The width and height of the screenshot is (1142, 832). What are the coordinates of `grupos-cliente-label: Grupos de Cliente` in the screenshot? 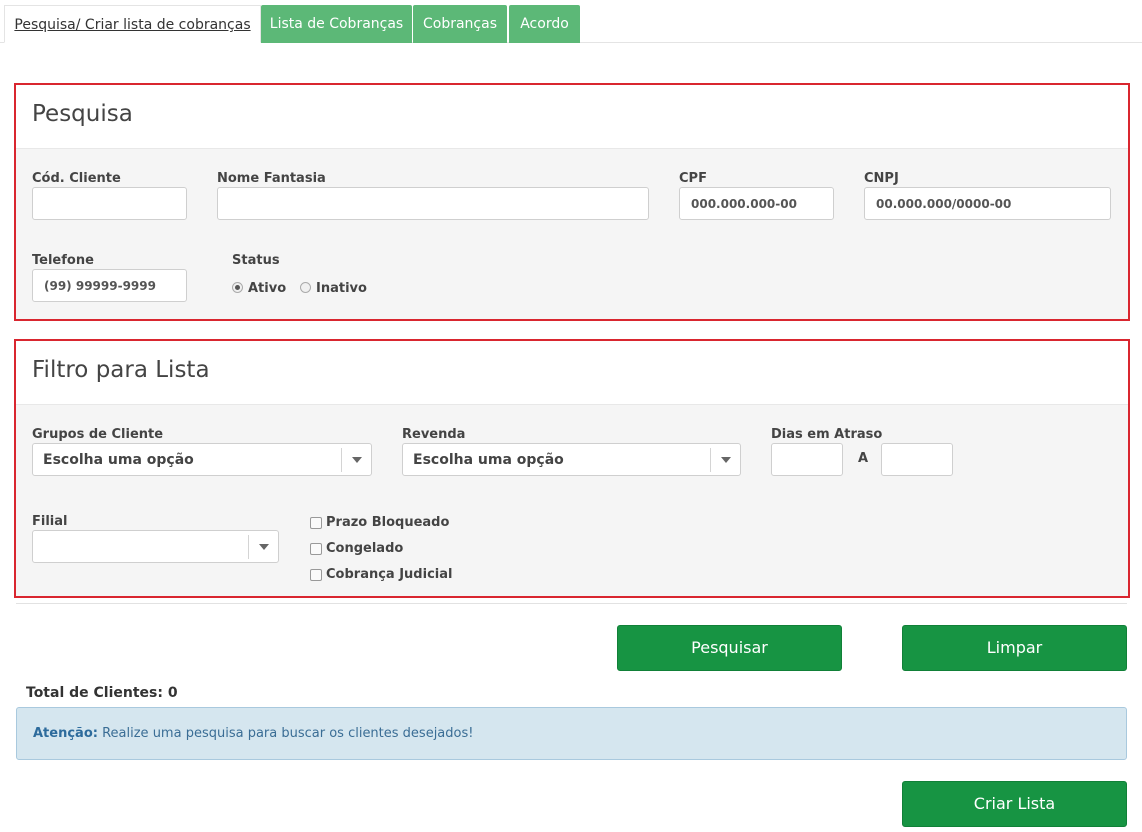 It's located at (98, 434).